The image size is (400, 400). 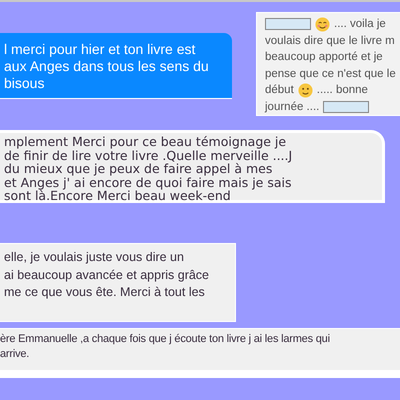 I want to click on message-text: pense que ce n'est que le, so click(x=330, y=74).